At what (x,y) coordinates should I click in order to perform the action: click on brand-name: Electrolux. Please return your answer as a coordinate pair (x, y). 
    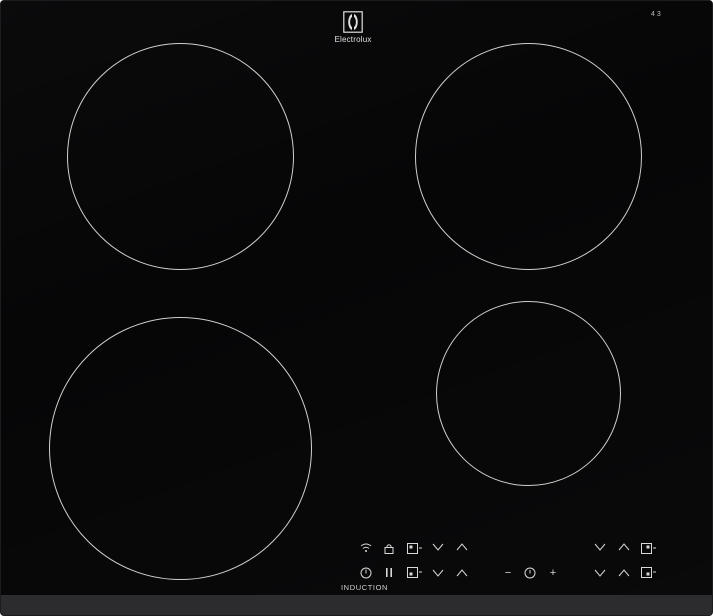
    Looking at the image, I should click on (353, 39).